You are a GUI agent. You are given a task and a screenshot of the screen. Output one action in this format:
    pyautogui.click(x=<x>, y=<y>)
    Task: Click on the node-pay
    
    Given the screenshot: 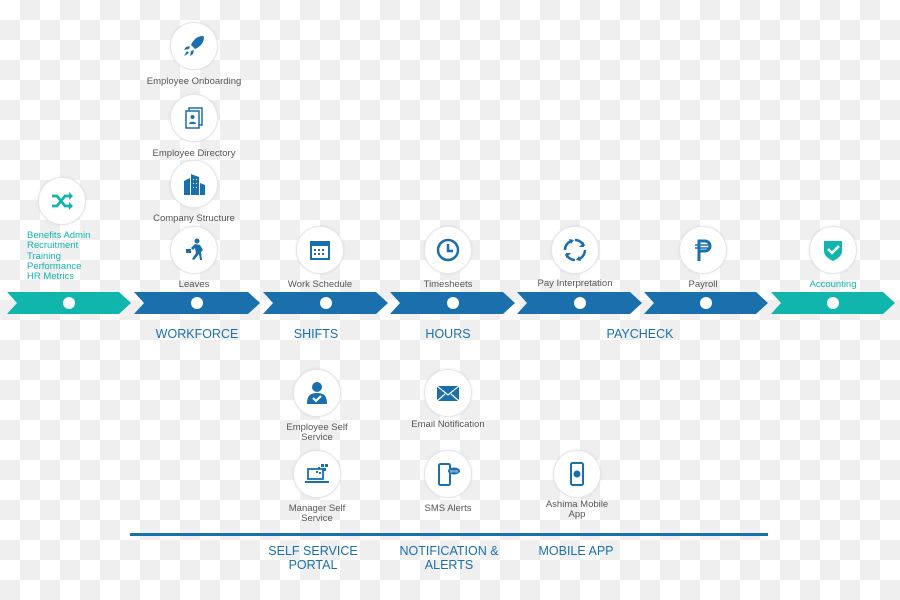 What is the action you would take?
    pyautogui.click(x=575, y=250)
    